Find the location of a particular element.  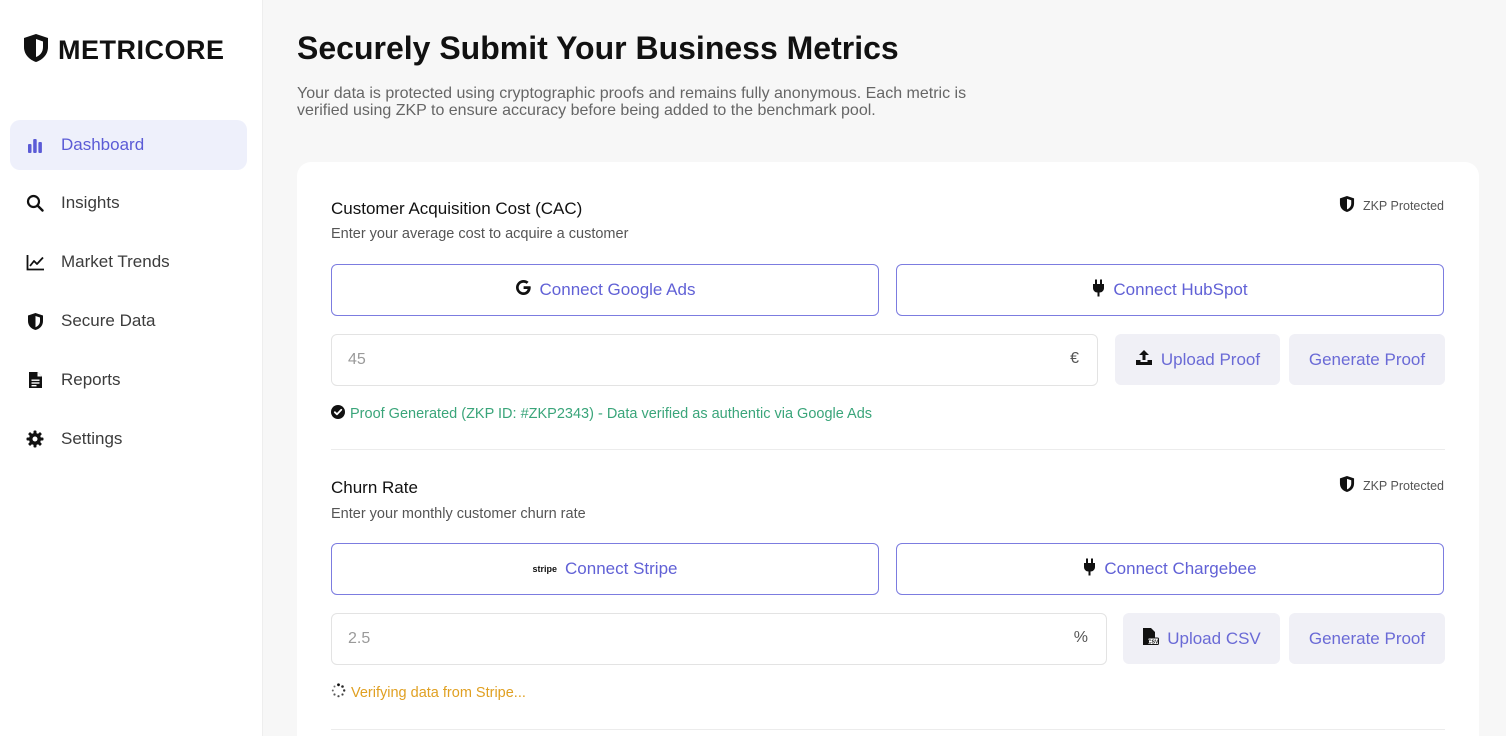

cac-value-field: € is located at coordinates (714, 360).